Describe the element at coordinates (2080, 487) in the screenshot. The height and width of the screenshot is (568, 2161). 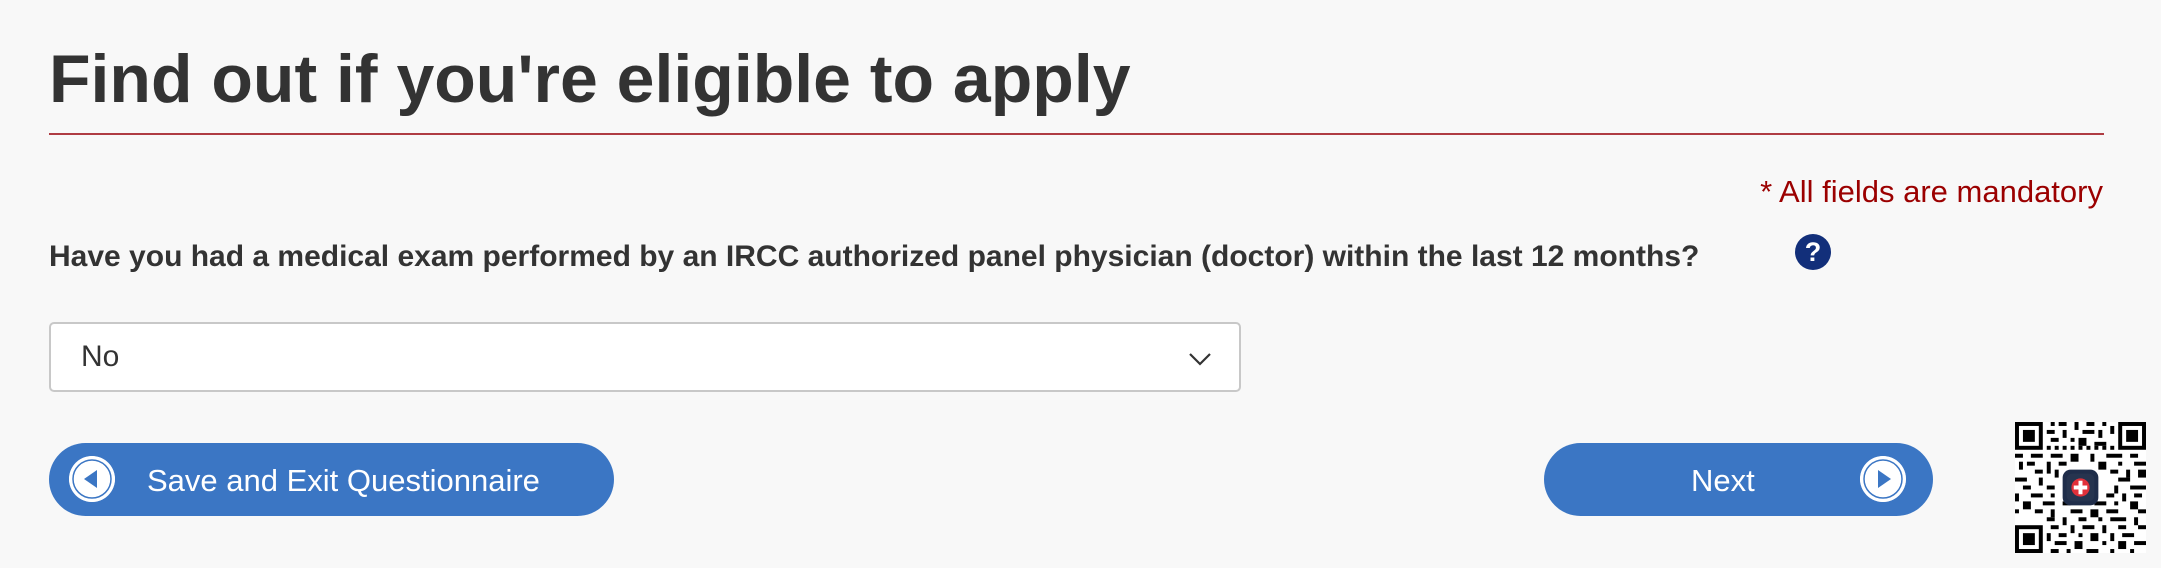
I see `qr-code` at that location.